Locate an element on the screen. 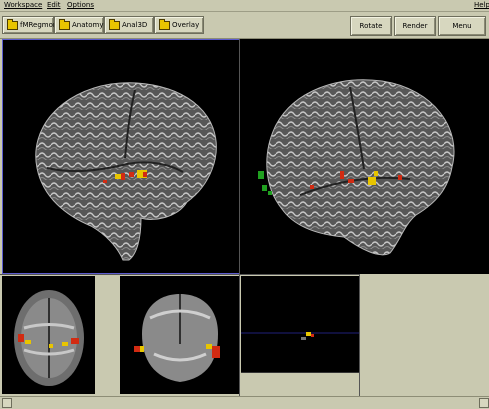 The image size is (489, 409). folder-button-anal3d: Anal3D is located at coordinates (129, 25).